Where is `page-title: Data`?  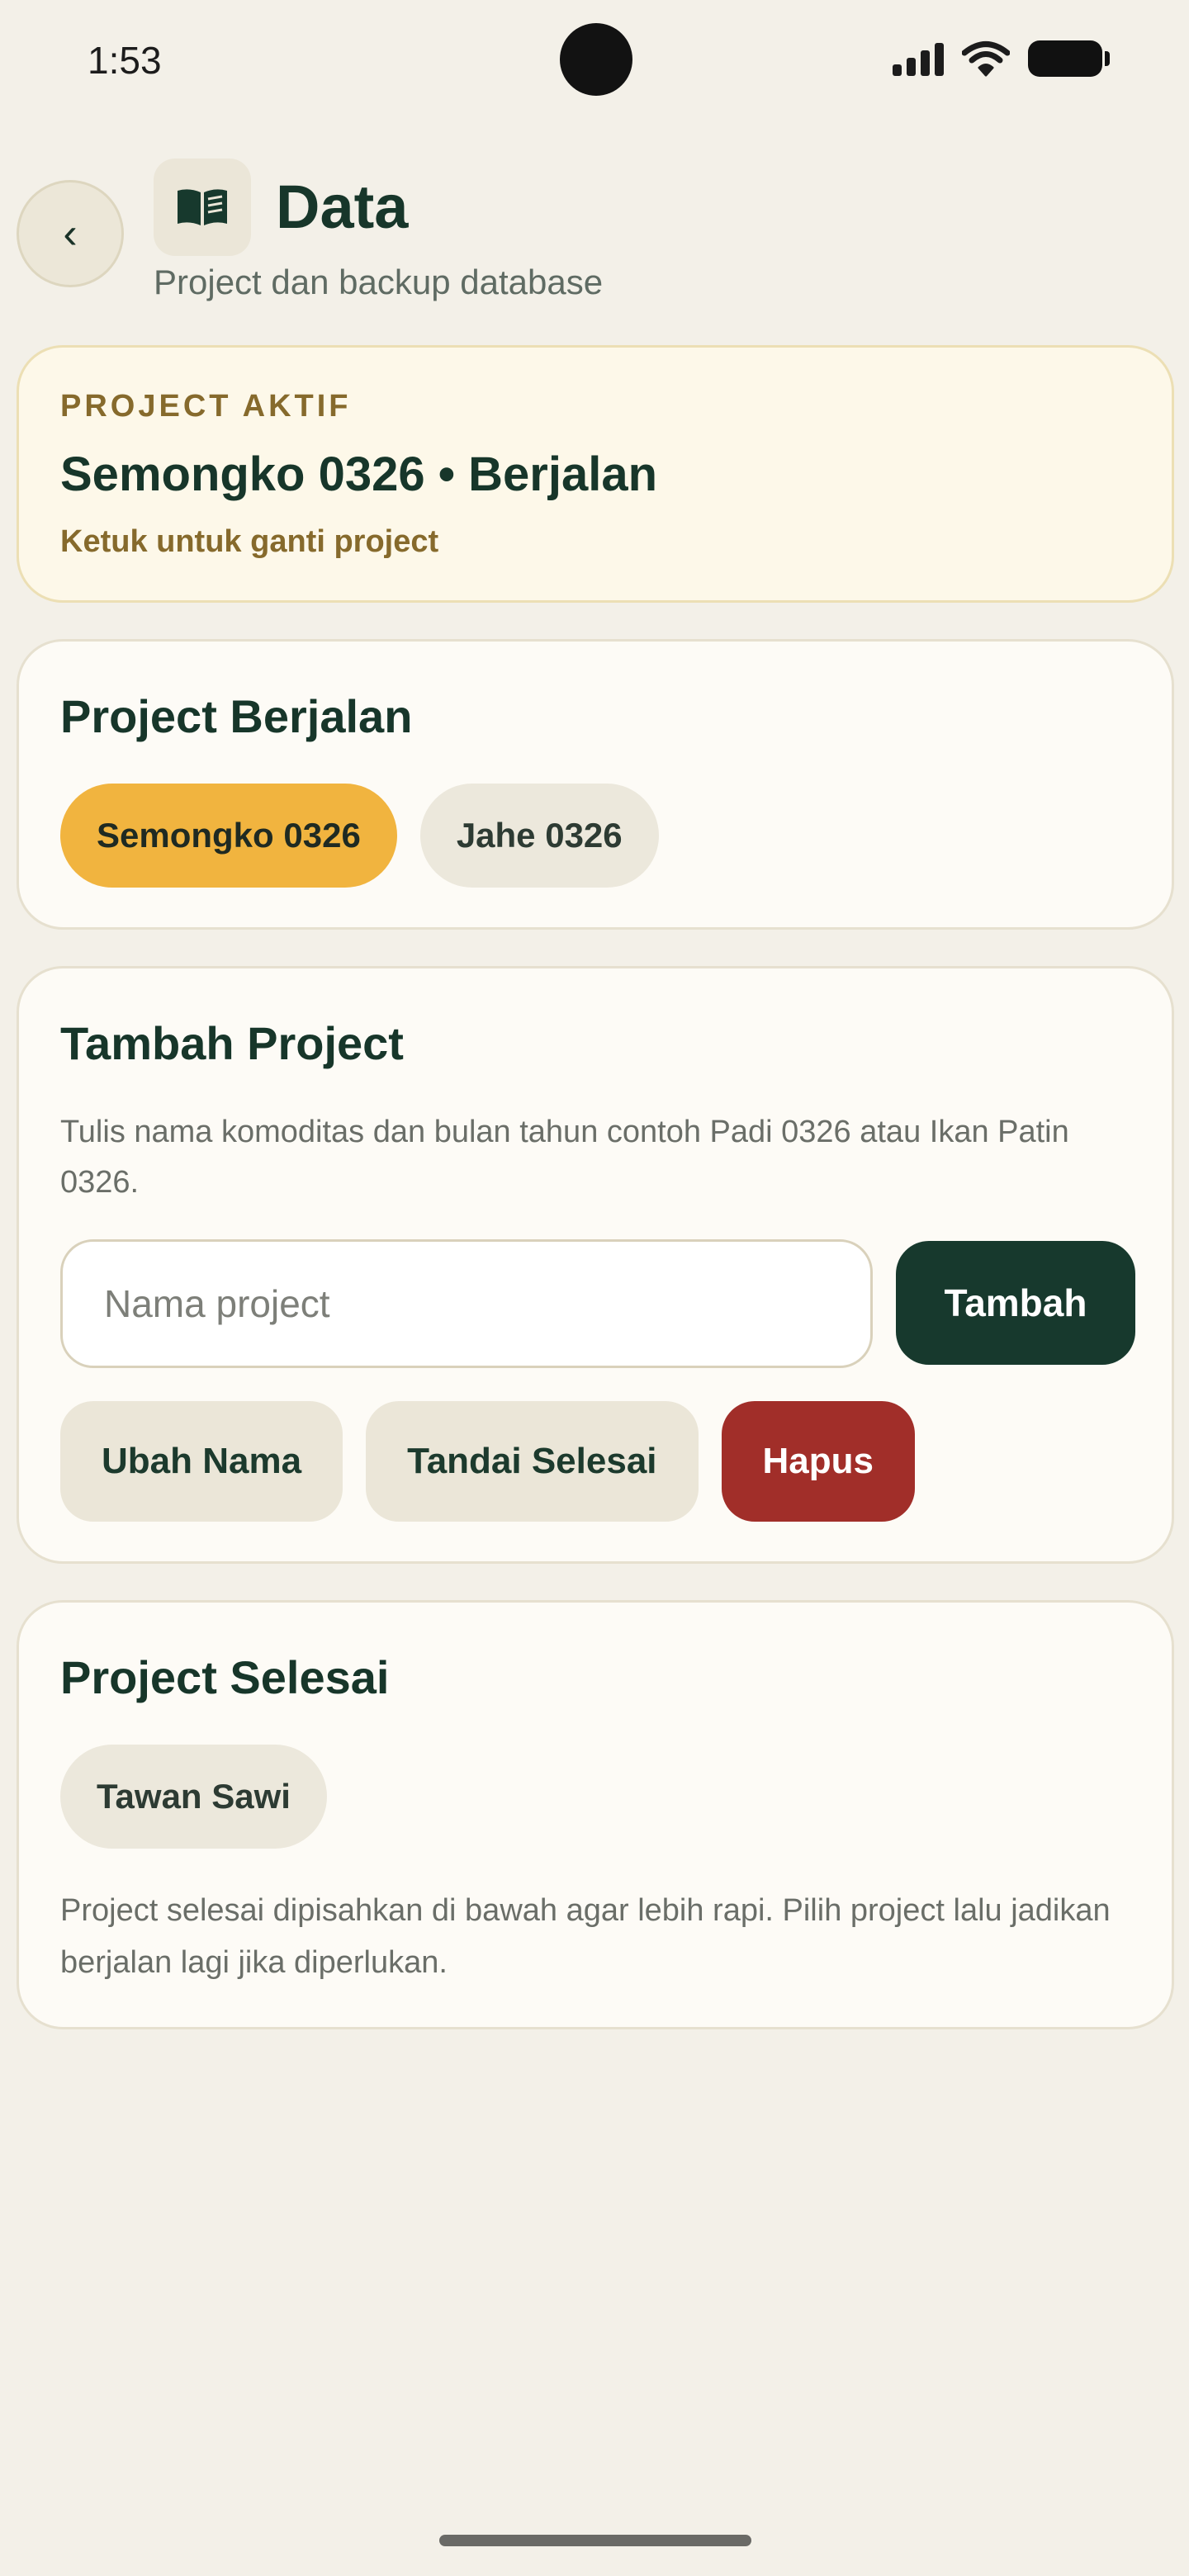 page-title: Data is located at coordinates (342, 207).